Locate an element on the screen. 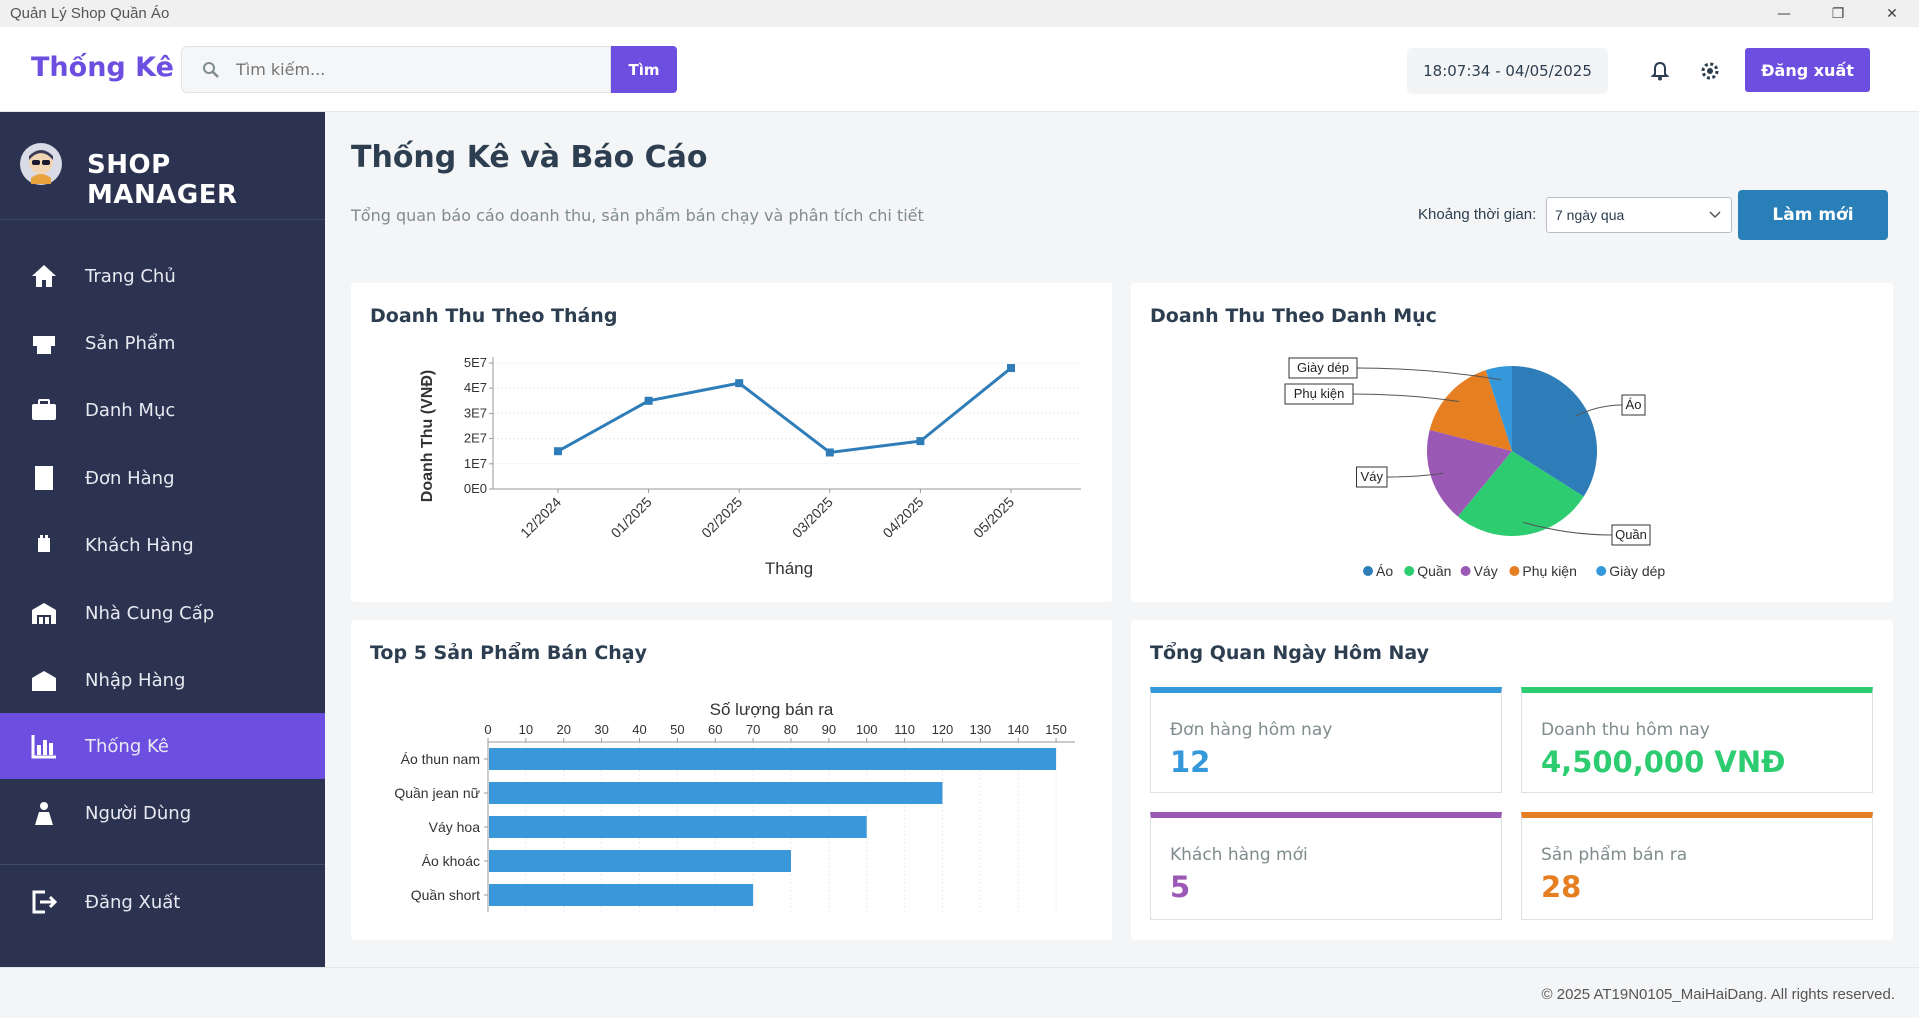 This screenshot has height=1018, width=1919. x-tick-label: 120 is located at coordinates (943, 729).